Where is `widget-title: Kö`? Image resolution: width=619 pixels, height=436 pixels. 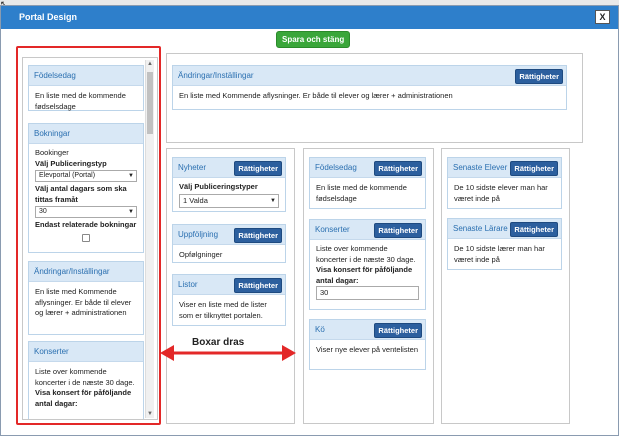 widget-title: Kö is located at coordinates (320, 329).